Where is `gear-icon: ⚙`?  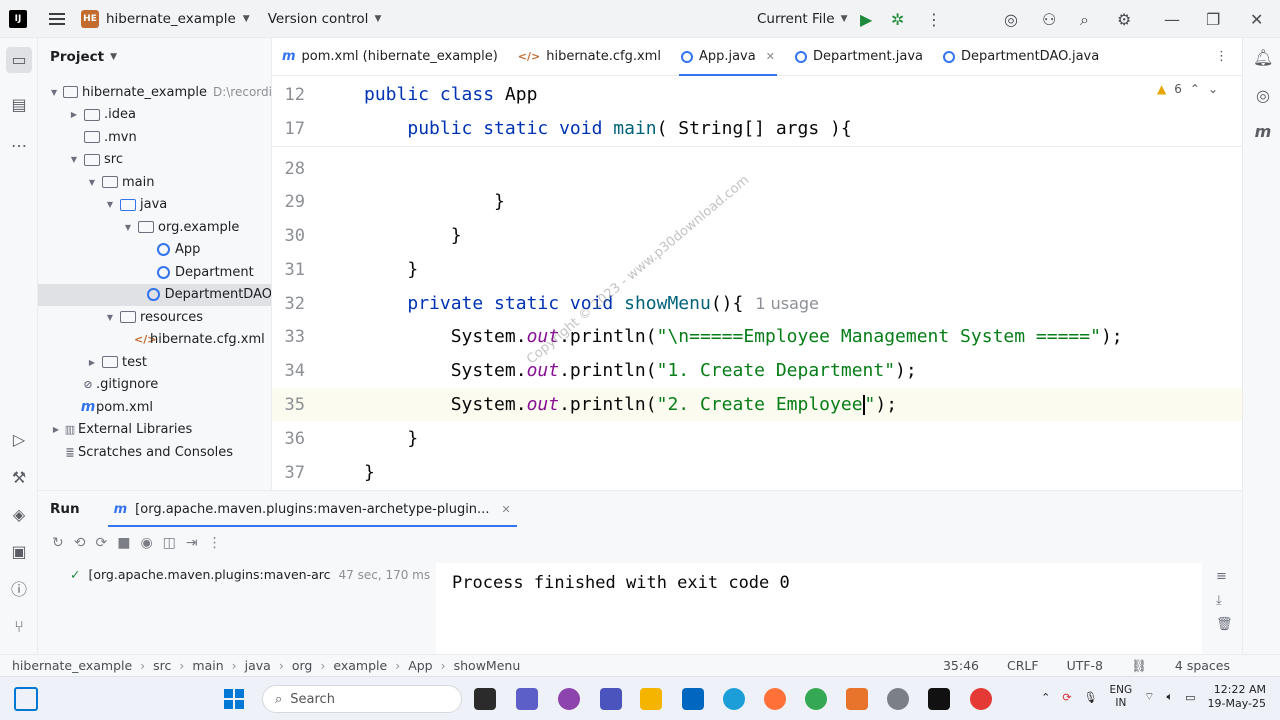
gear-icon: ⚙ is located at coordinates (1124, 19).